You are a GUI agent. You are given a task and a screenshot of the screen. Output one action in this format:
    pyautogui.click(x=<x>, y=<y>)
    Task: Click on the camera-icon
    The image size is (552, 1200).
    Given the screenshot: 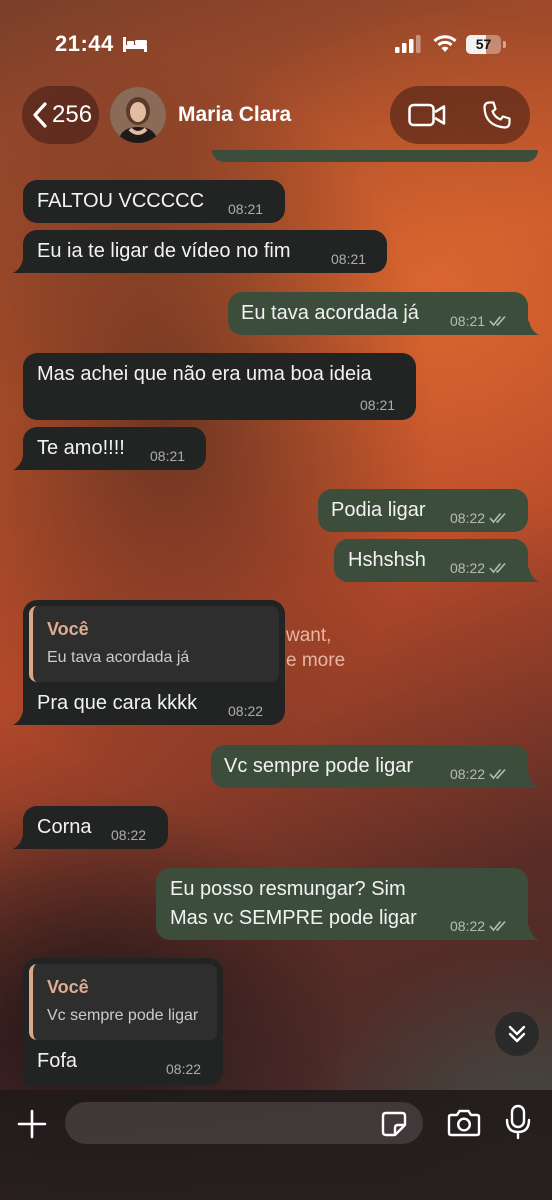 What is the action you would take?
    pyautogui.click(x=464, y=1123)
    